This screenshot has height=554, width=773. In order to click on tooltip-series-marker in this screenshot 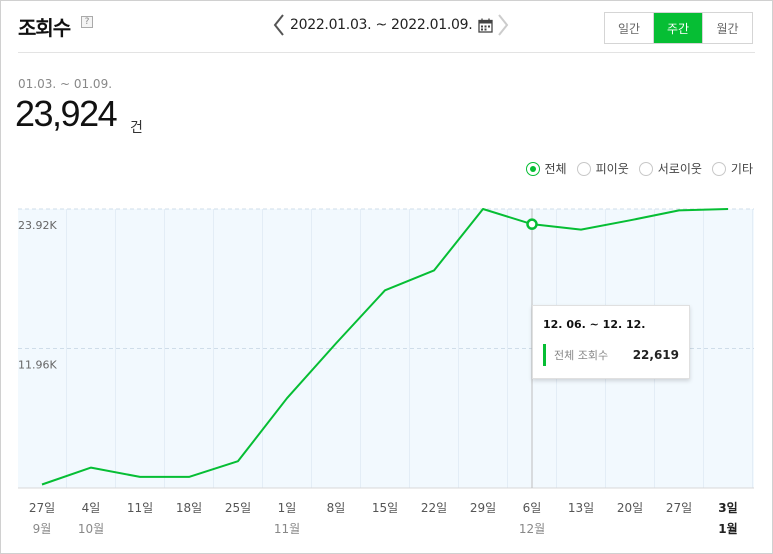, I will do `click(544, 355)`.